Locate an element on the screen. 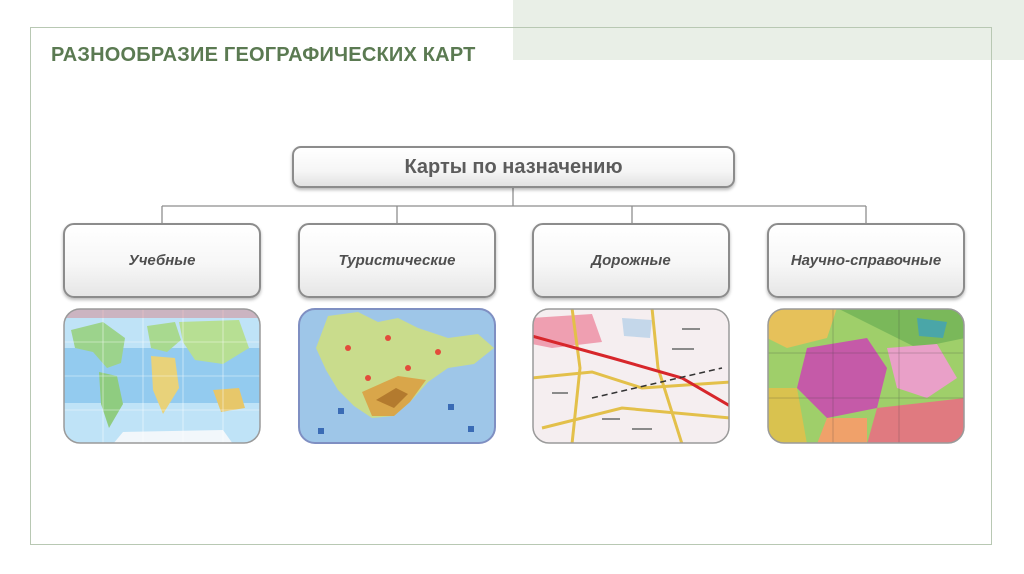  road-map-image is located at coordinates (631, 376).